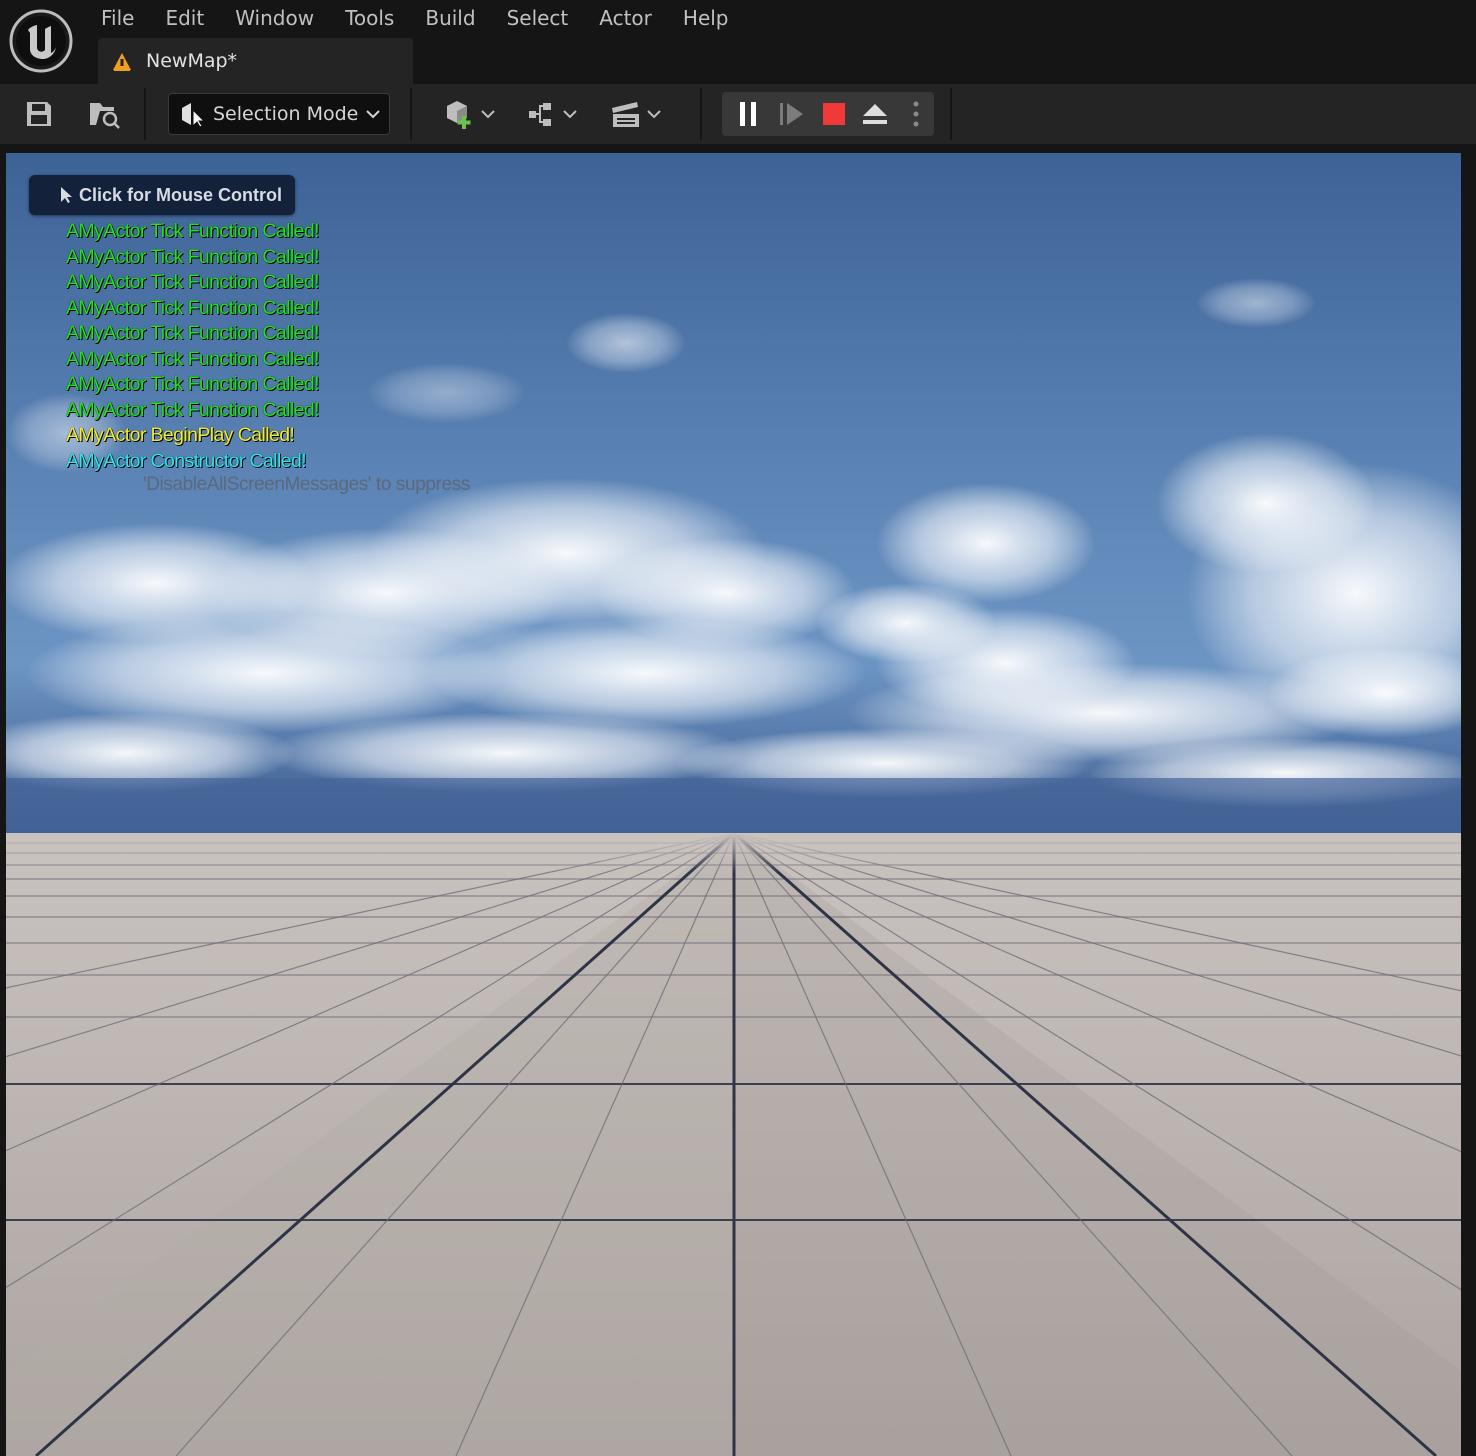 This screenshot has height=1456, width=1476. I want to click on cinematics-dropdown, so click(635, 114).